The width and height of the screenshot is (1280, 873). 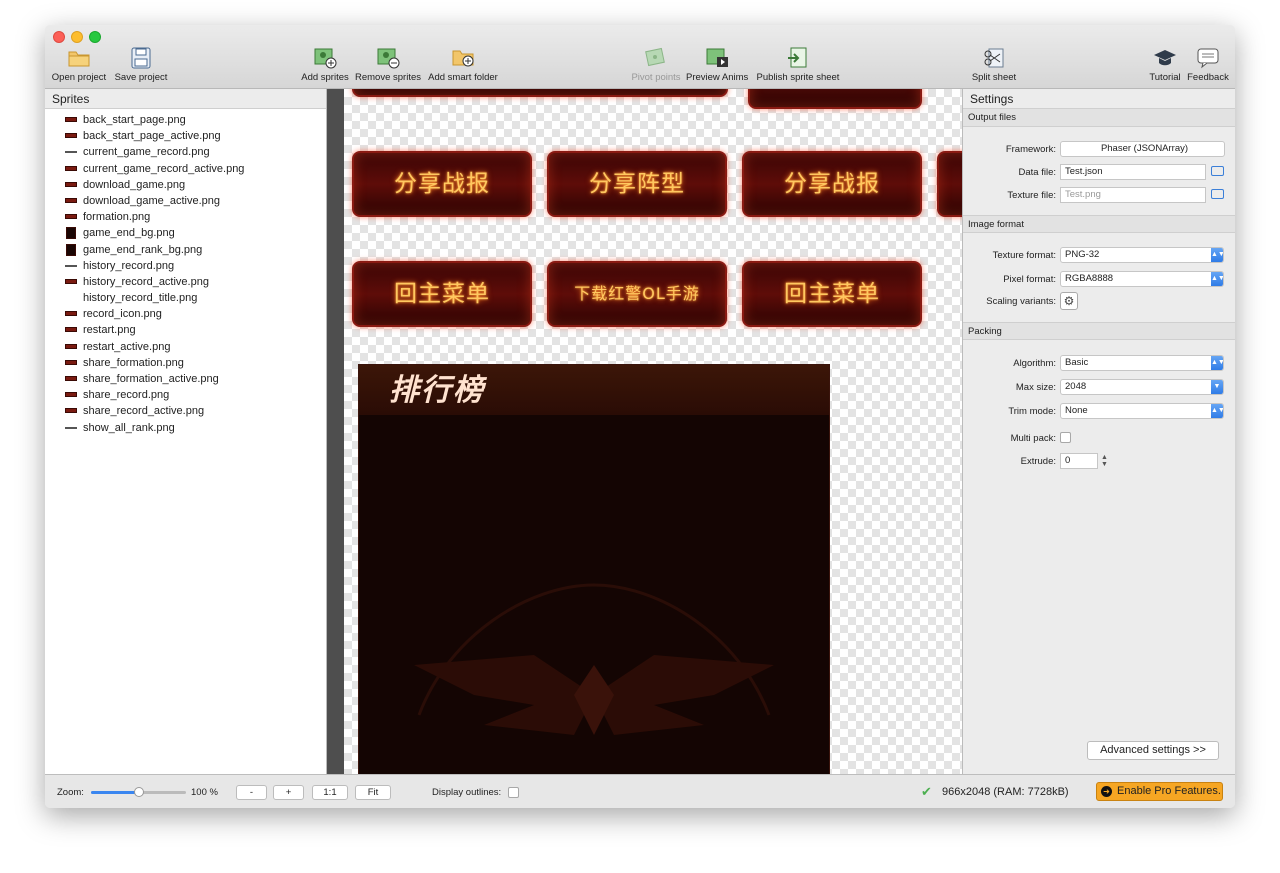 I want to click on sprite-list-item: history_record_active.png, so click(x=185, y=282).